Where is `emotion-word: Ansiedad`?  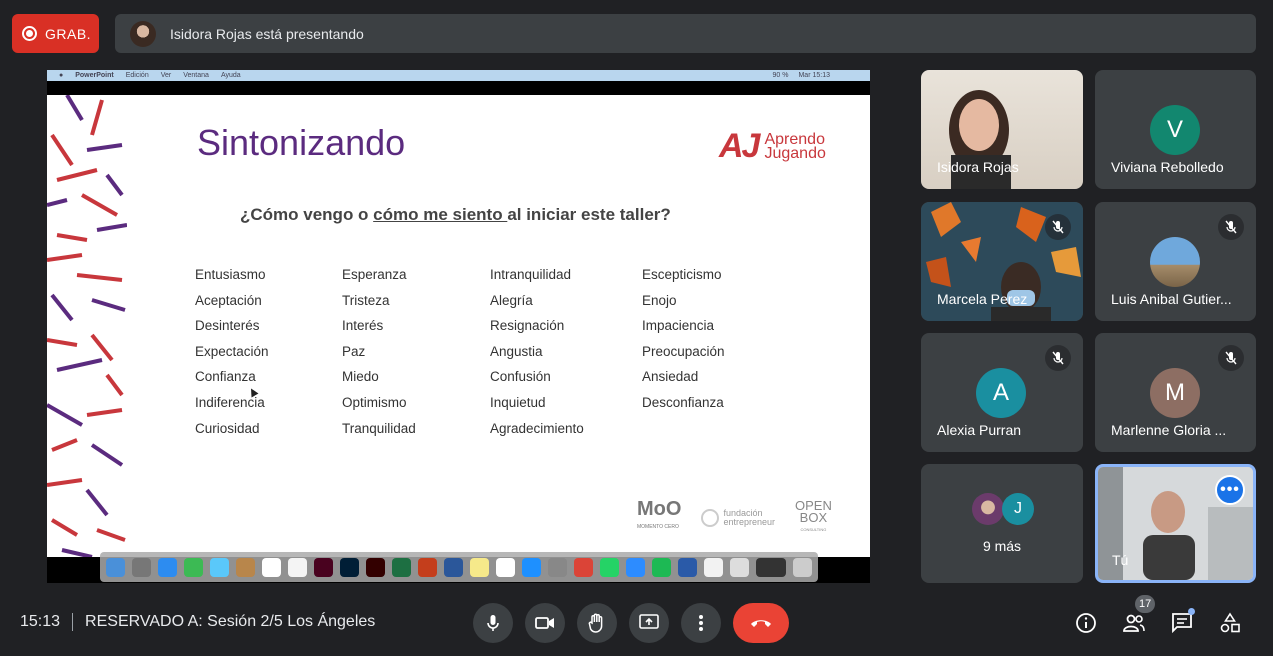
emotion-word: Ansiedad is located at coordinates (670, 377).